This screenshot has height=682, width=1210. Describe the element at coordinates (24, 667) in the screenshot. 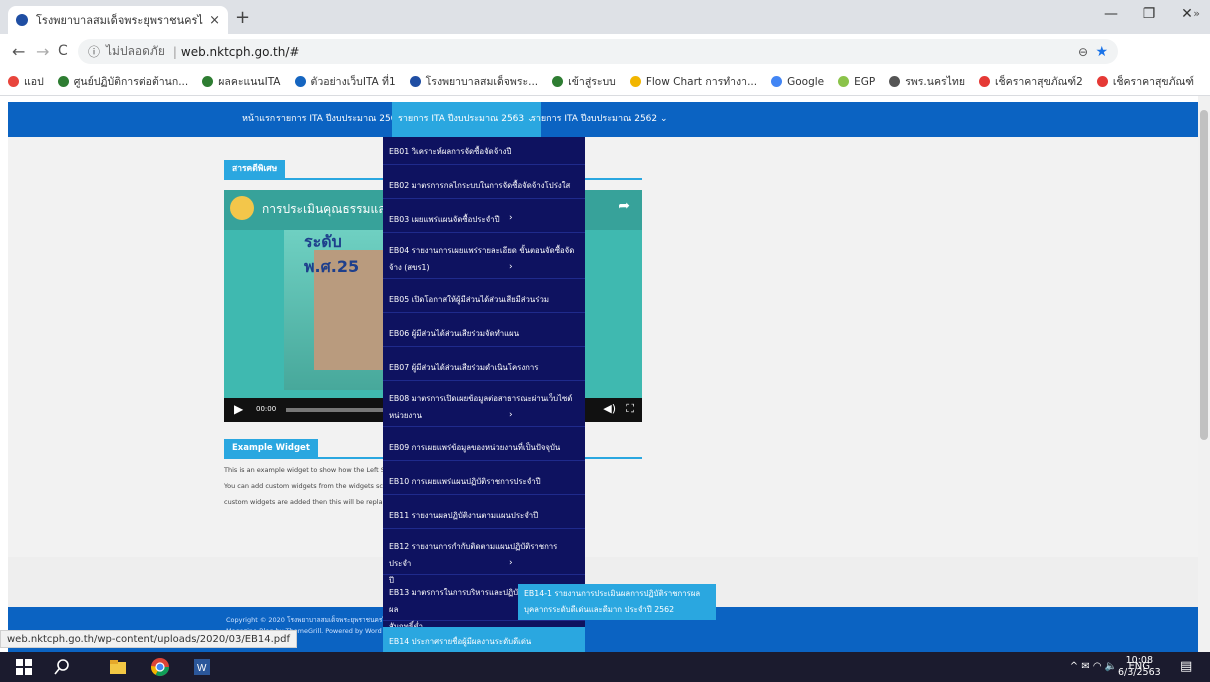

I see `windows-start-icon` at that location.